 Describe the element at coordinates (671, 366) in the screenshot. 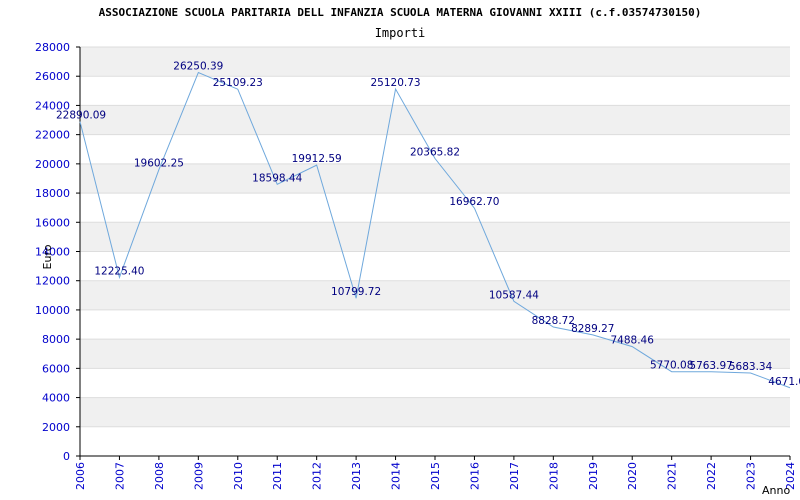

I see `data-label: 5770.08` at that location.